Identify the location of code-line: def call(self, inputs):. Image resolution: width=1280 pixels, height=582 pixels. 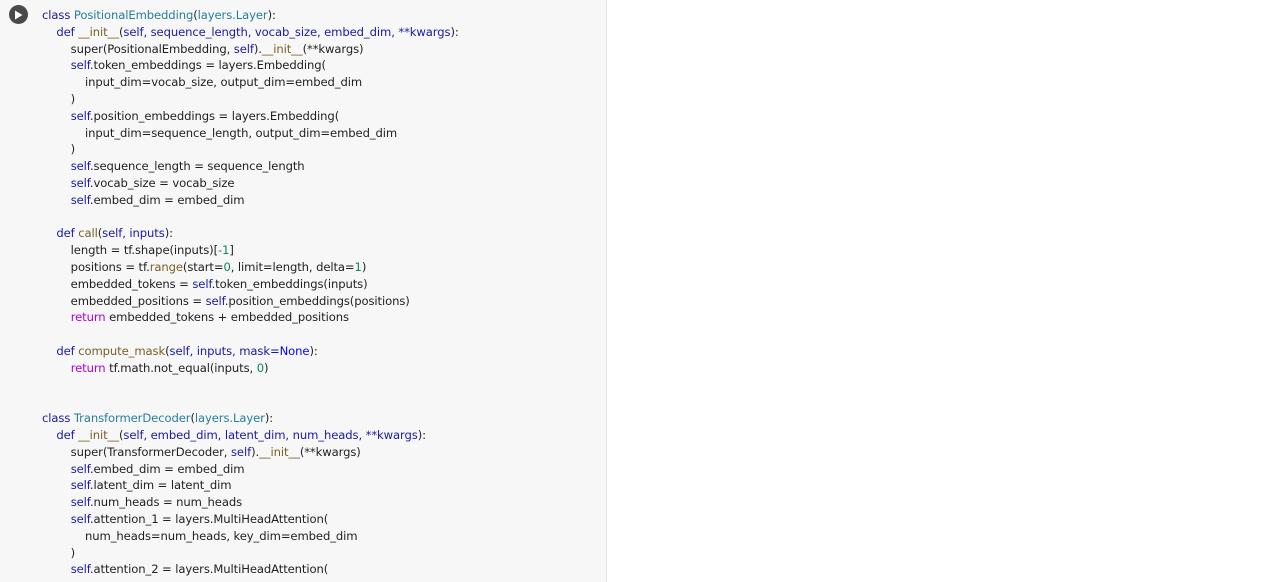
(250, 233).